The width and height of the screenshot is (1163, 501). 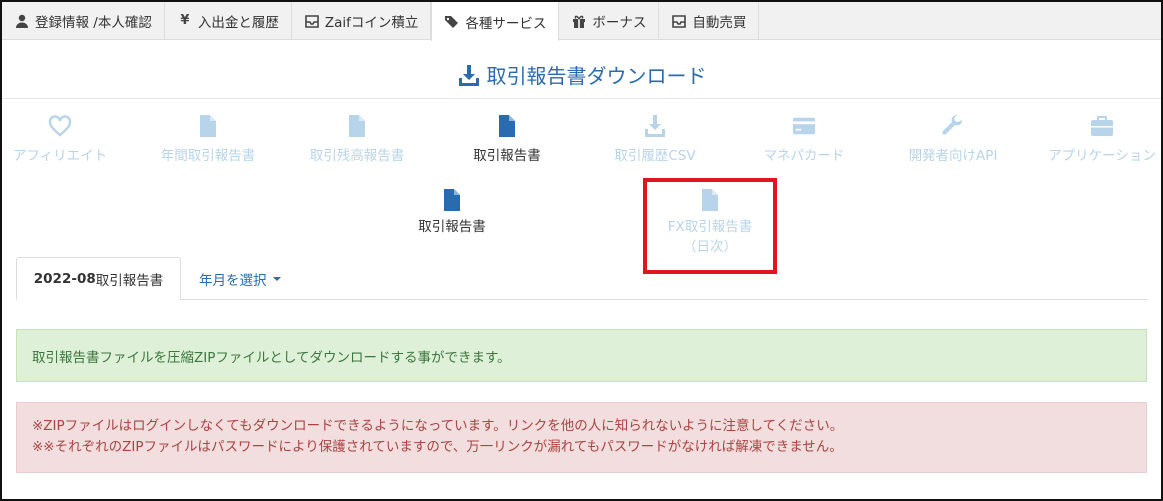 I want to click on tab-label: 自動売買, so click(x=719, y=23).